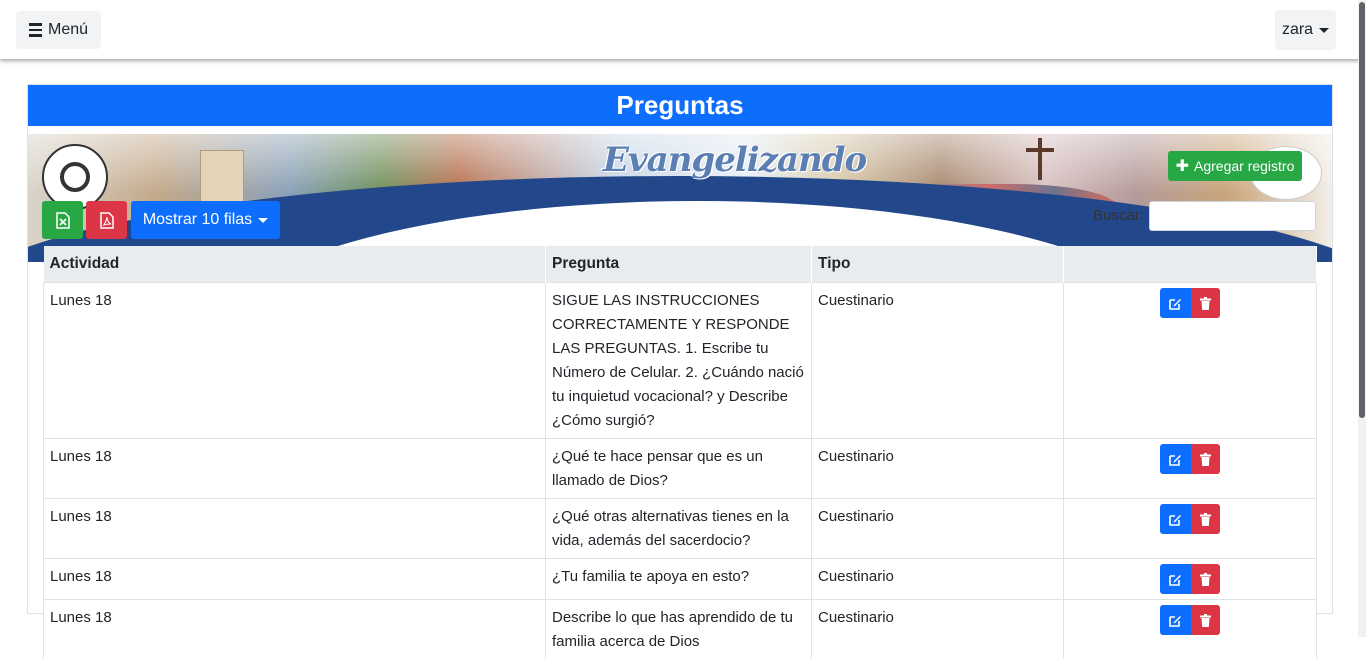 The width and height of the screenshot is (1366, 659). What do you see at coordinates (68, 30) in the screenshot?
I see `menu-label: Menú` at bounding box center [68, 30].